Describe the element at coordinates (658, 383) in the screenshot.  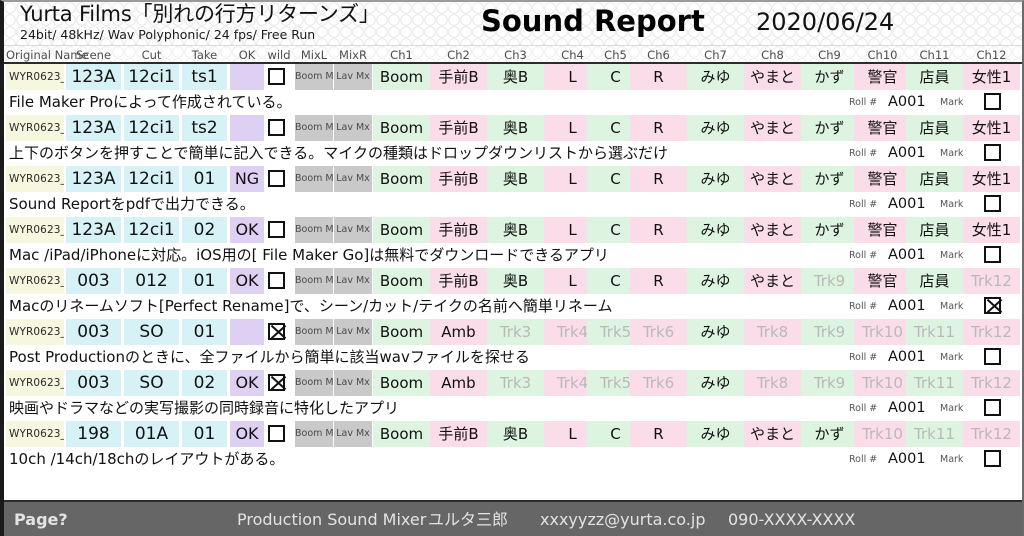
I see `cell-channel-6: Trk6` at that location.